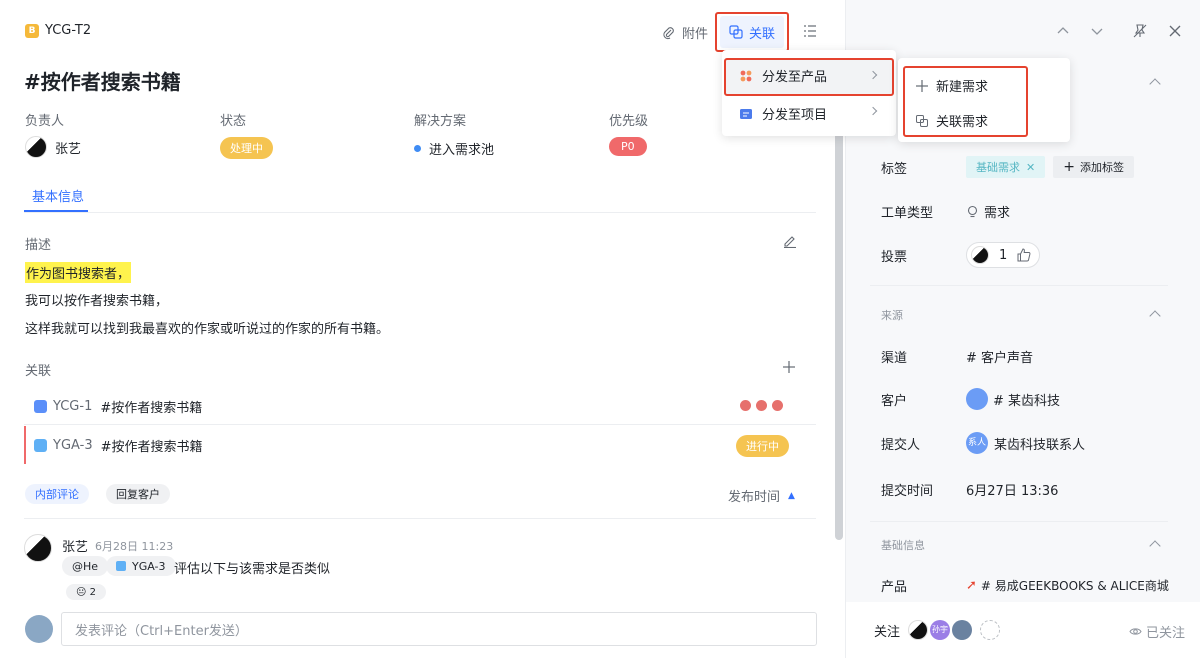  What do you see at coordinates (1097, 33) in the screenshot?
I see `chevron-down-icon` at bounding box center [1097, 33].